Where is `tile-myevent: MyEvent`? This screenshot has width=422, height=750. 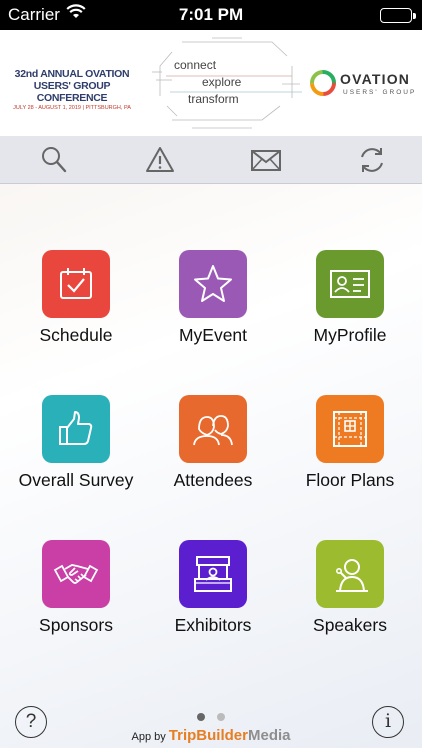 tile-myevent: MyEvent is located at coordinates (213, 298).